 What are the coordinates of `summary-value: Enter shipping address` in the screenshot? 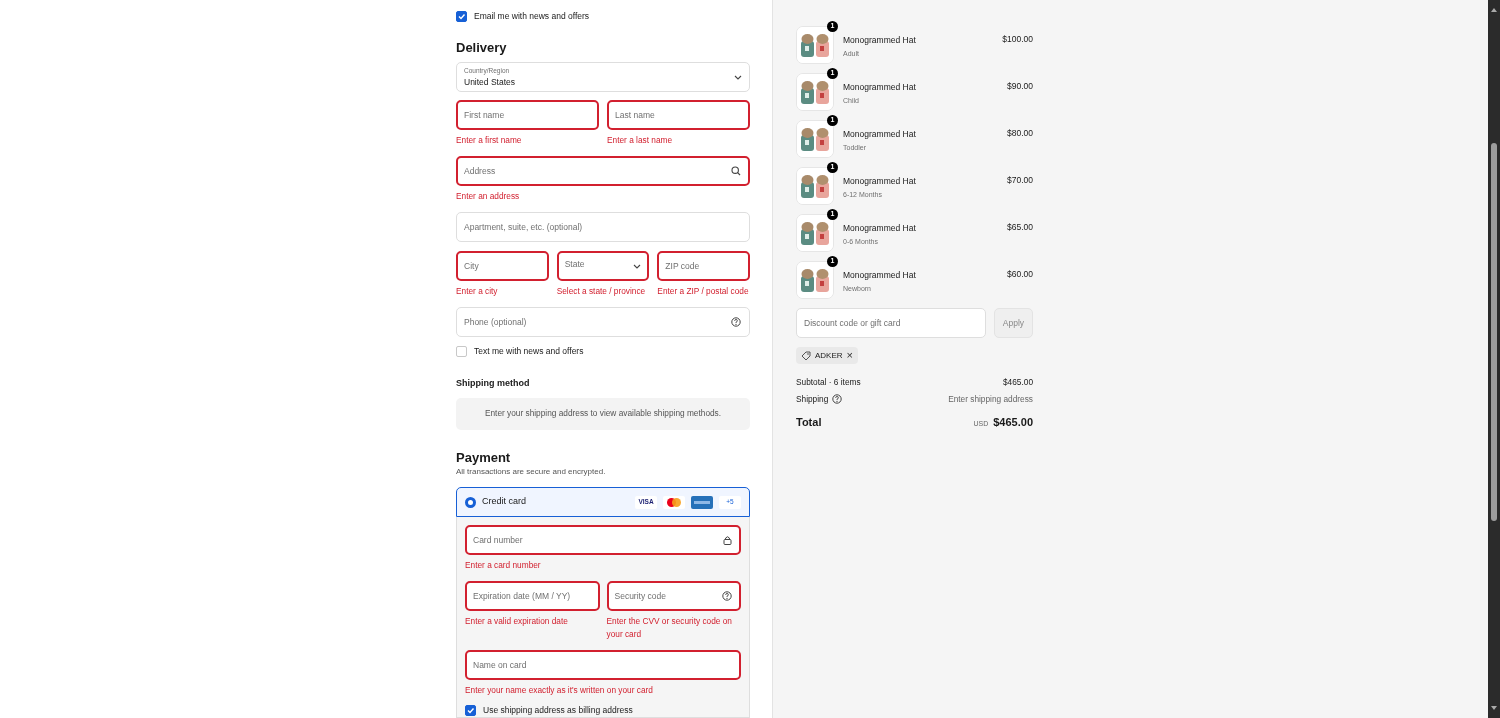 It's located at (990, 399).